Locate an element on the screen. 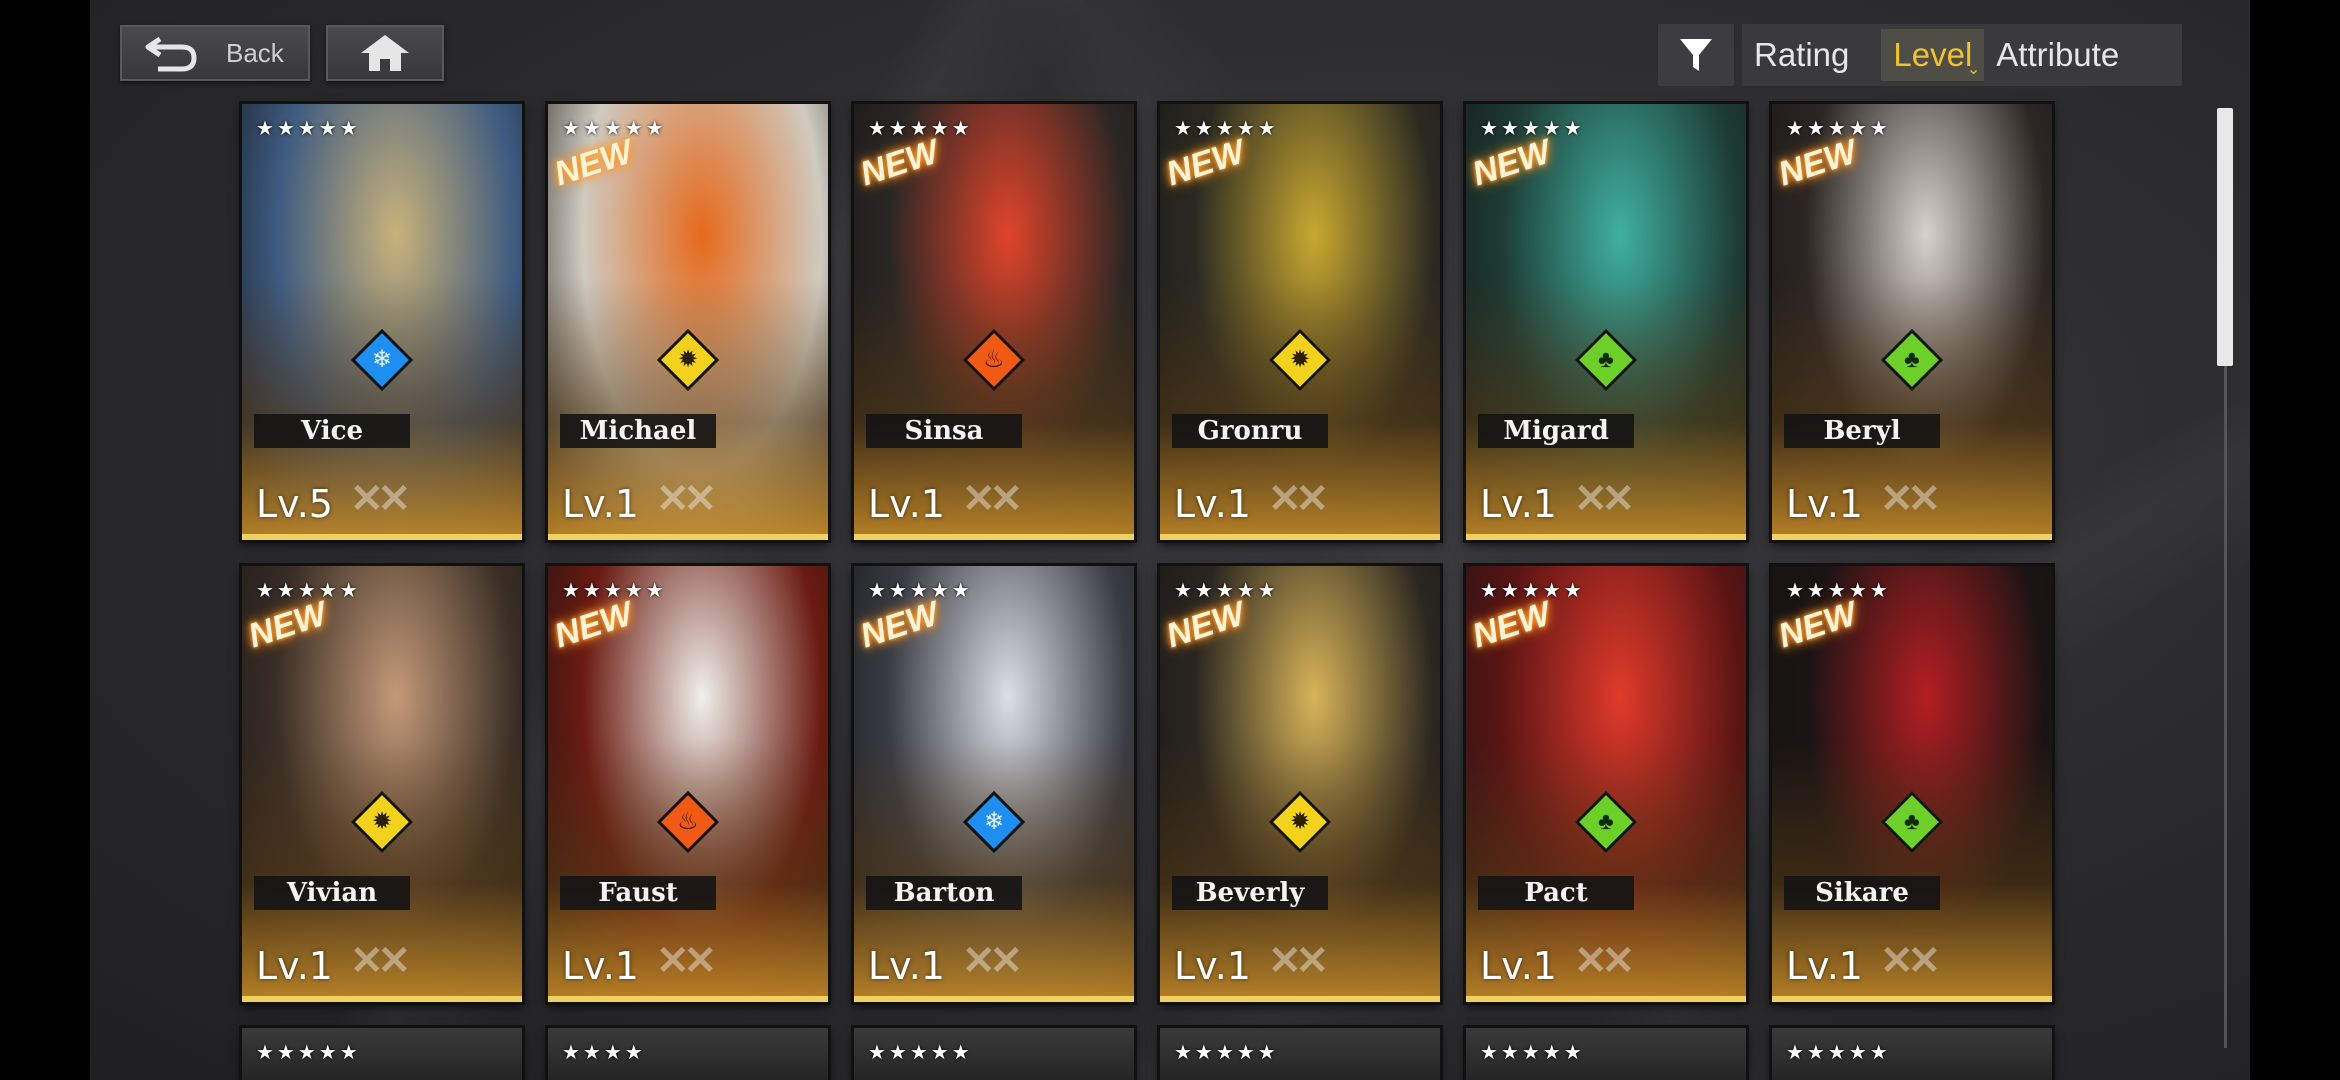 This screenshot has height=1080, width=2340. character-card: ★★★★★ ❄ Vice Lv.5 ✕✕ is located at coordinates (382, 322).